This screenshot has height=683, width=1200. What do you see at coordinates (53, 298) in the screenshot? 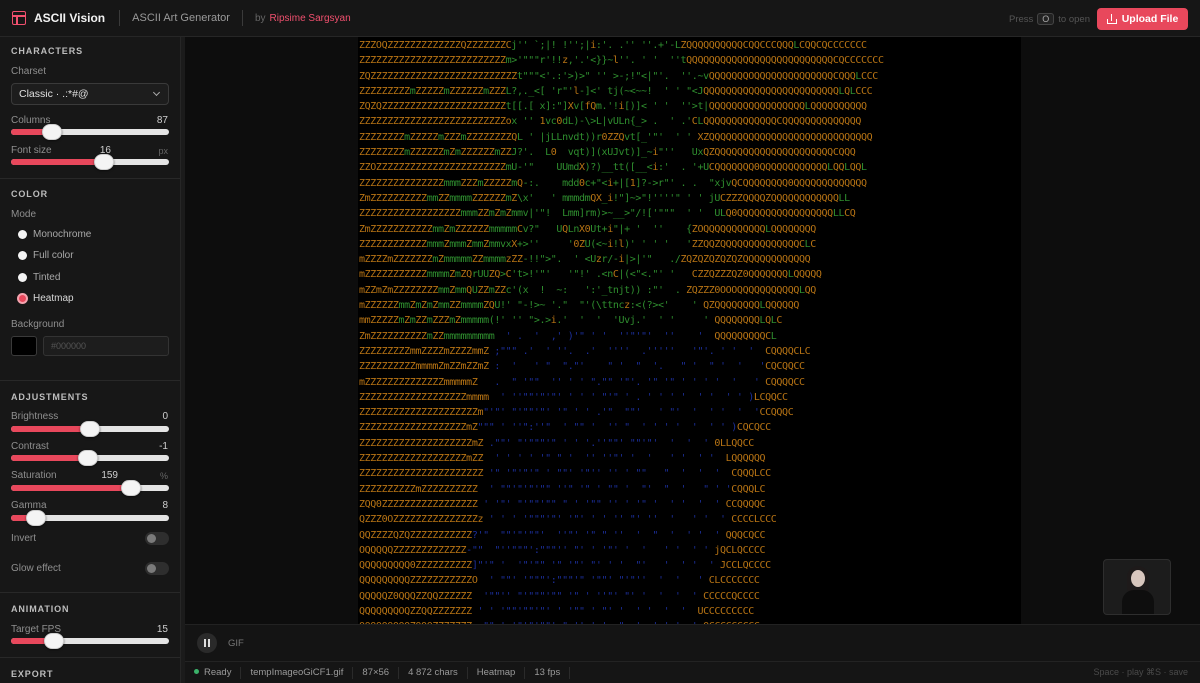
I see `radio-label-heatmap: Heatmap` at bounding box center [53, 298].